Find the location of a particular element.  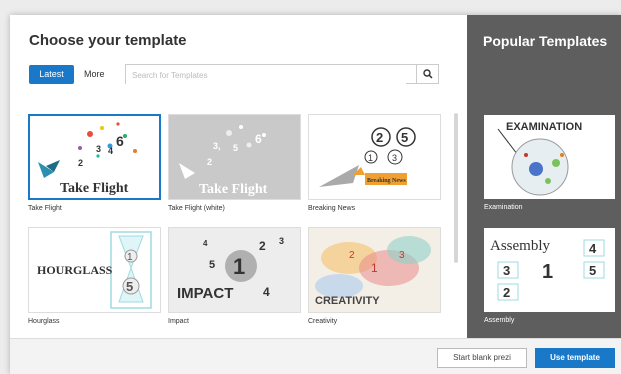

template-label: Breaking News is located at coordinates (332, 208).